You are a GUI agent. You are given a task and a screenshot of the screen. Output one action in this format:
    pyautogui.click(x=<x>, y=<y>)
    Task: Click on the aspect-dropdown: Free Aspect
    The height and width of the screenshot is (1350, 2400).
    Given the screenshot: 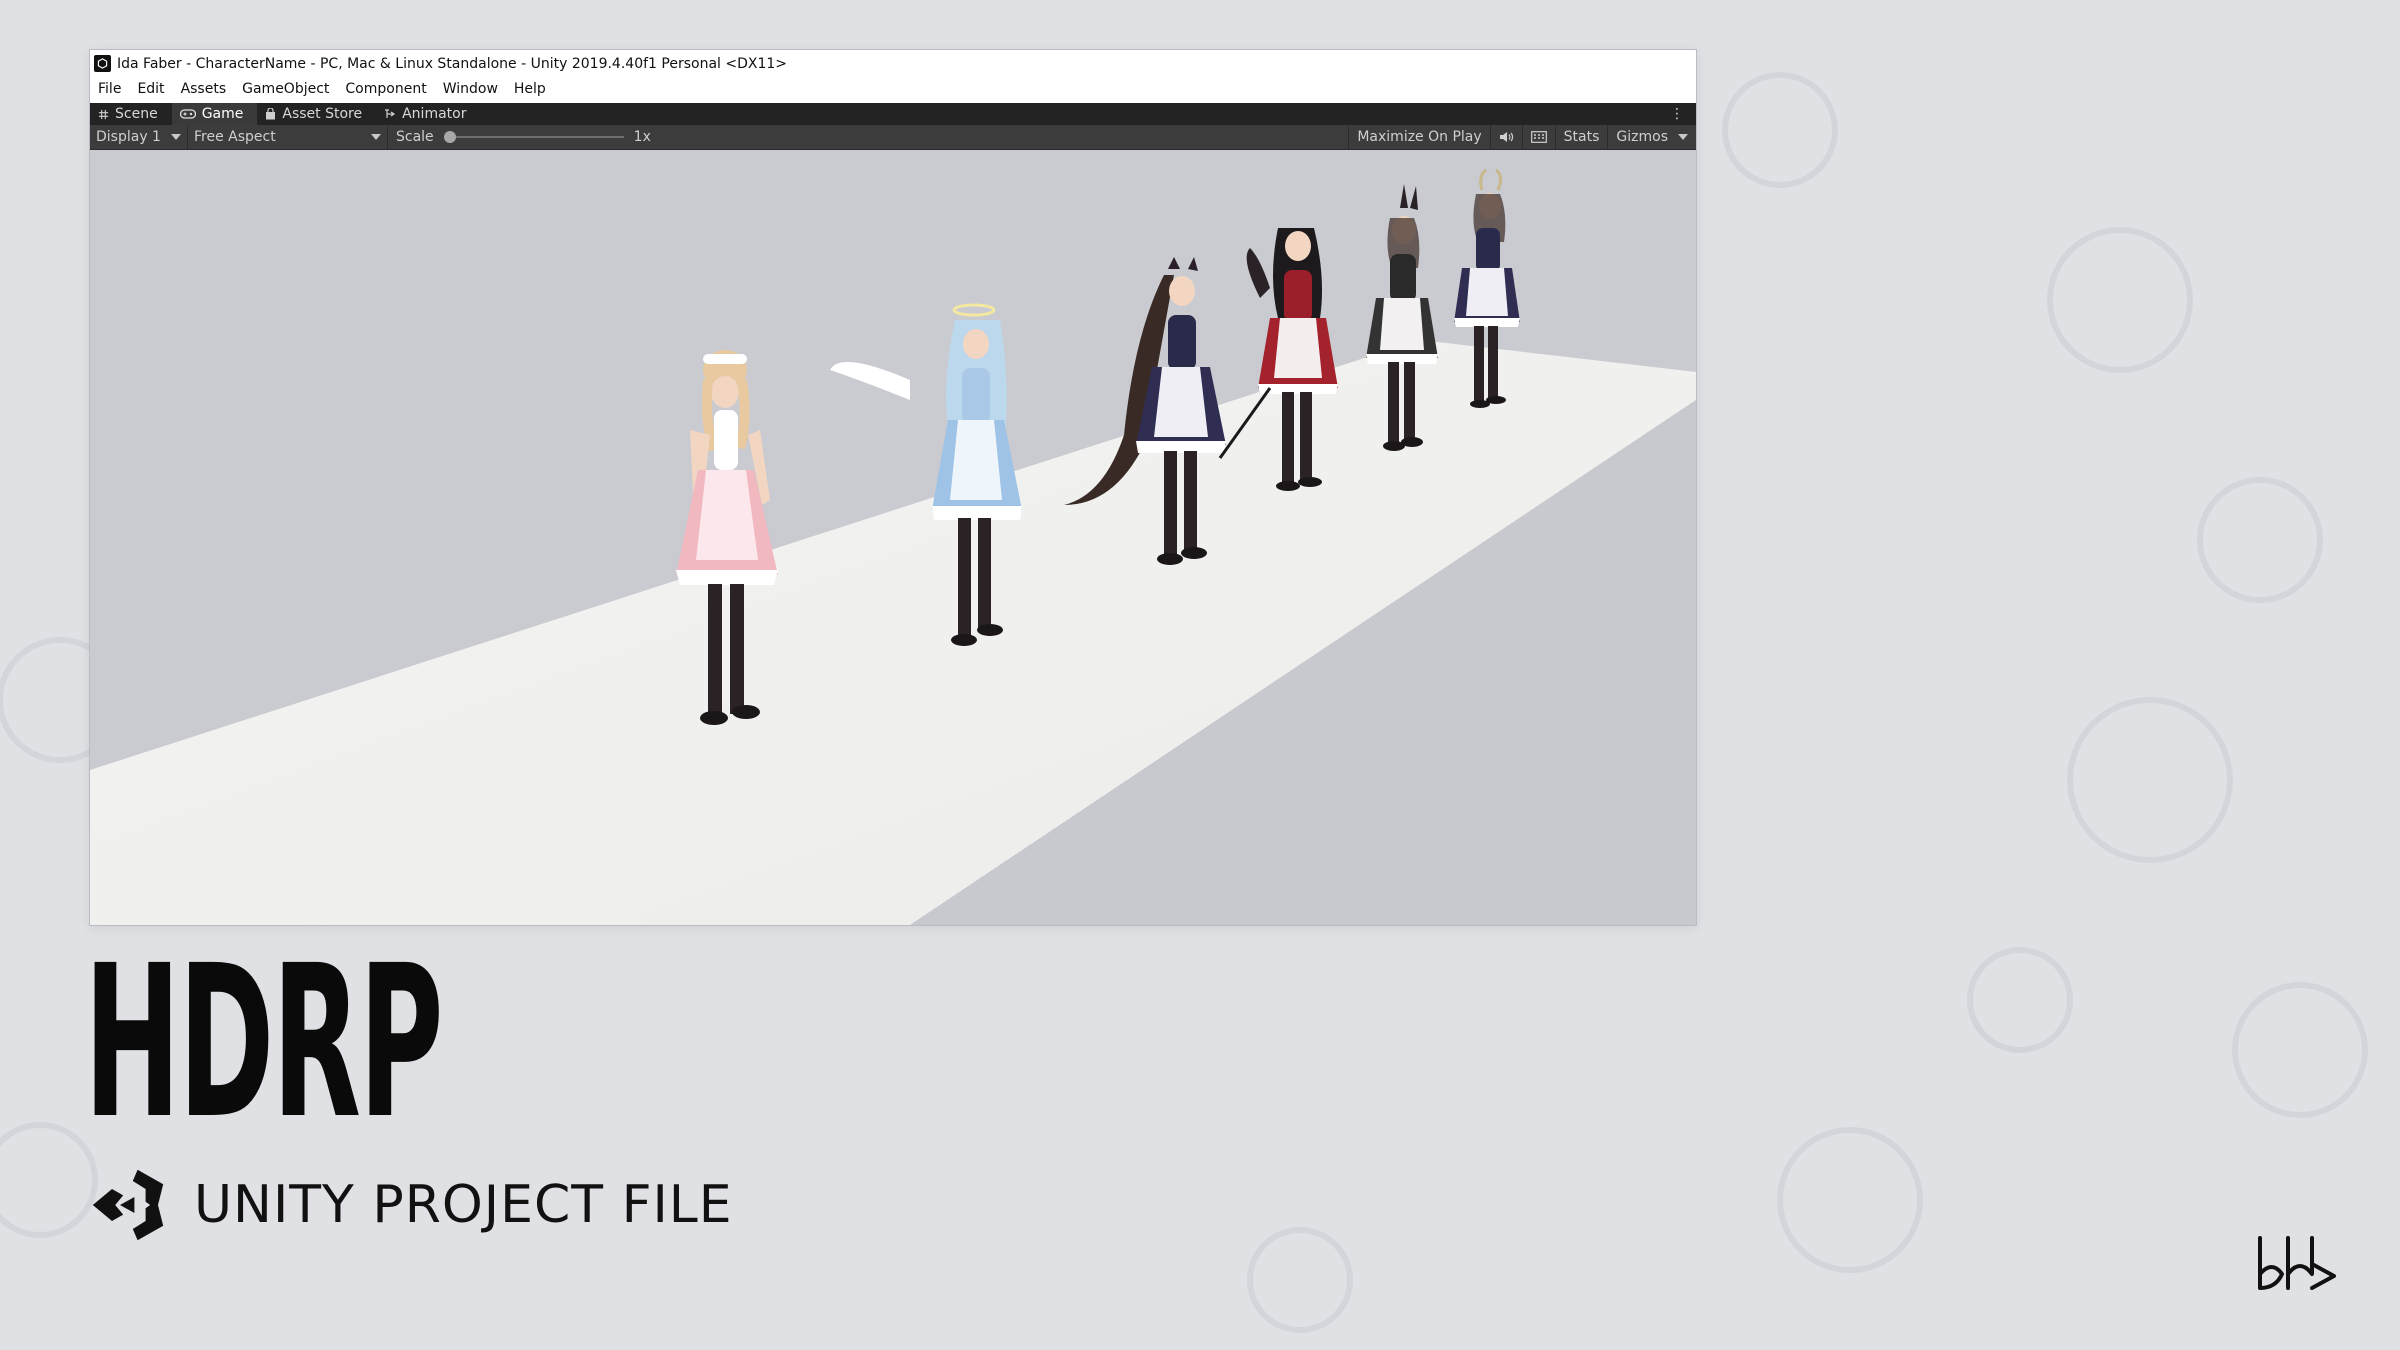 What is the action you would take?
    pyautogui.click(x=288, y=137)
    